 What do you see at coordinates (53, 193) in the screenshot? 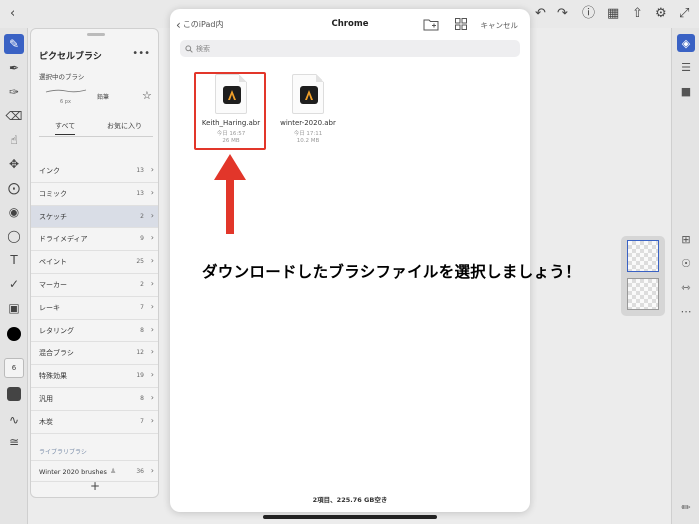
I see `category-name: コミック` at bounding box center [53, 193].